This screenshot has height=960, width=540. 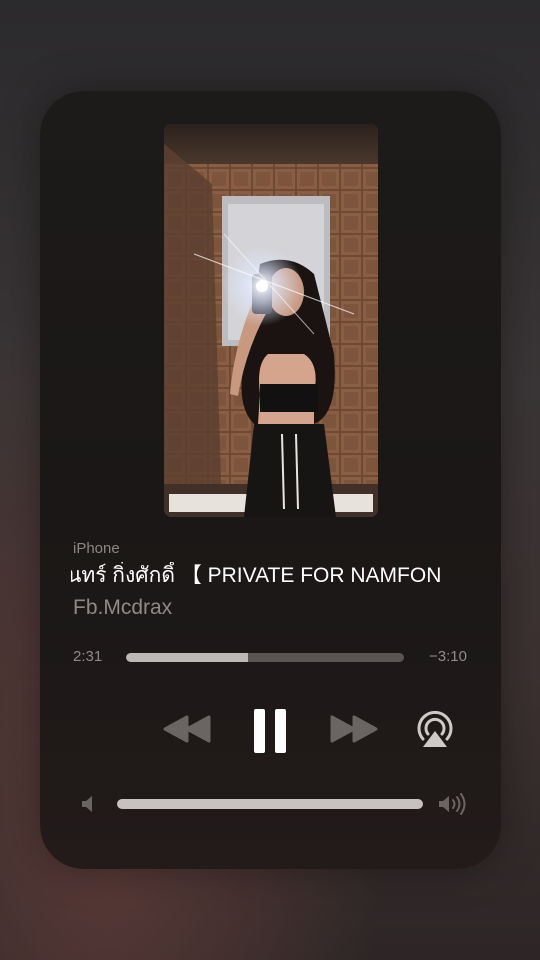 What do you see at coordinates (96, 548) in the screenshot?
I see `source-device-label: iPhone` at bounding box center [96, 548].